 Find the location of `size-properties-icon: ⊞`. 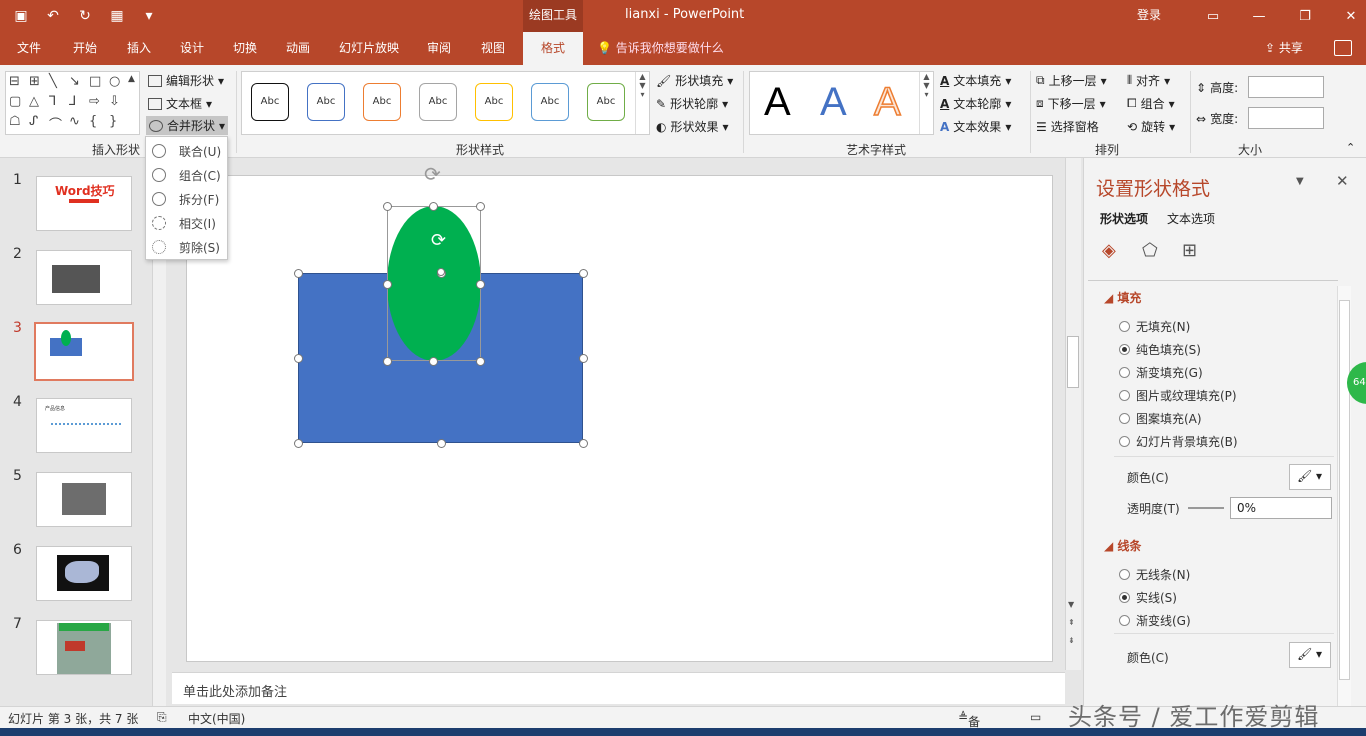

size-properties-icon: ⊞ is located at coordinates (1189, 250).